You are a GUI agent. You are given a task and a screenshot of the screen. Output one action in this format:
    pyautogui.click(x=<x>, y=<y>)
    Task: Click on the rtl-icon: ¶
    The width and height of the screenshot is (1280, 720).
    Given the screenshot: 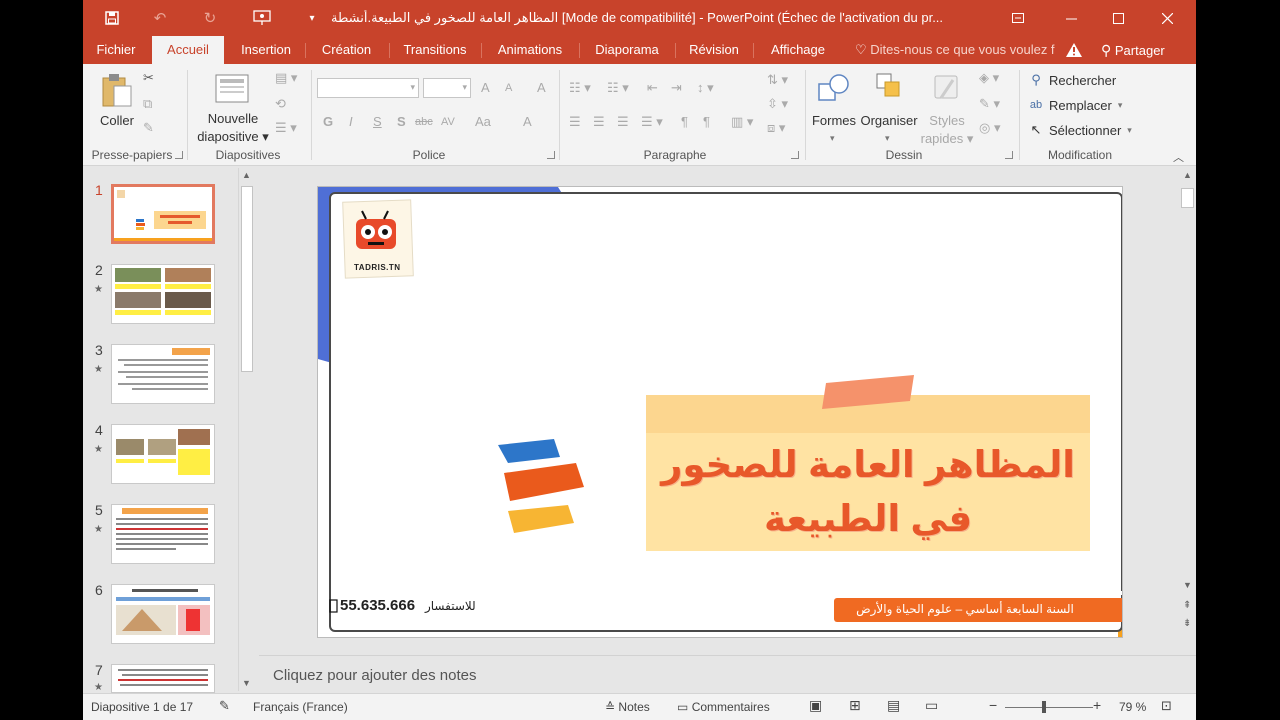 What is the action you would take?
    pyautogui.click(x=706, y=122)
    